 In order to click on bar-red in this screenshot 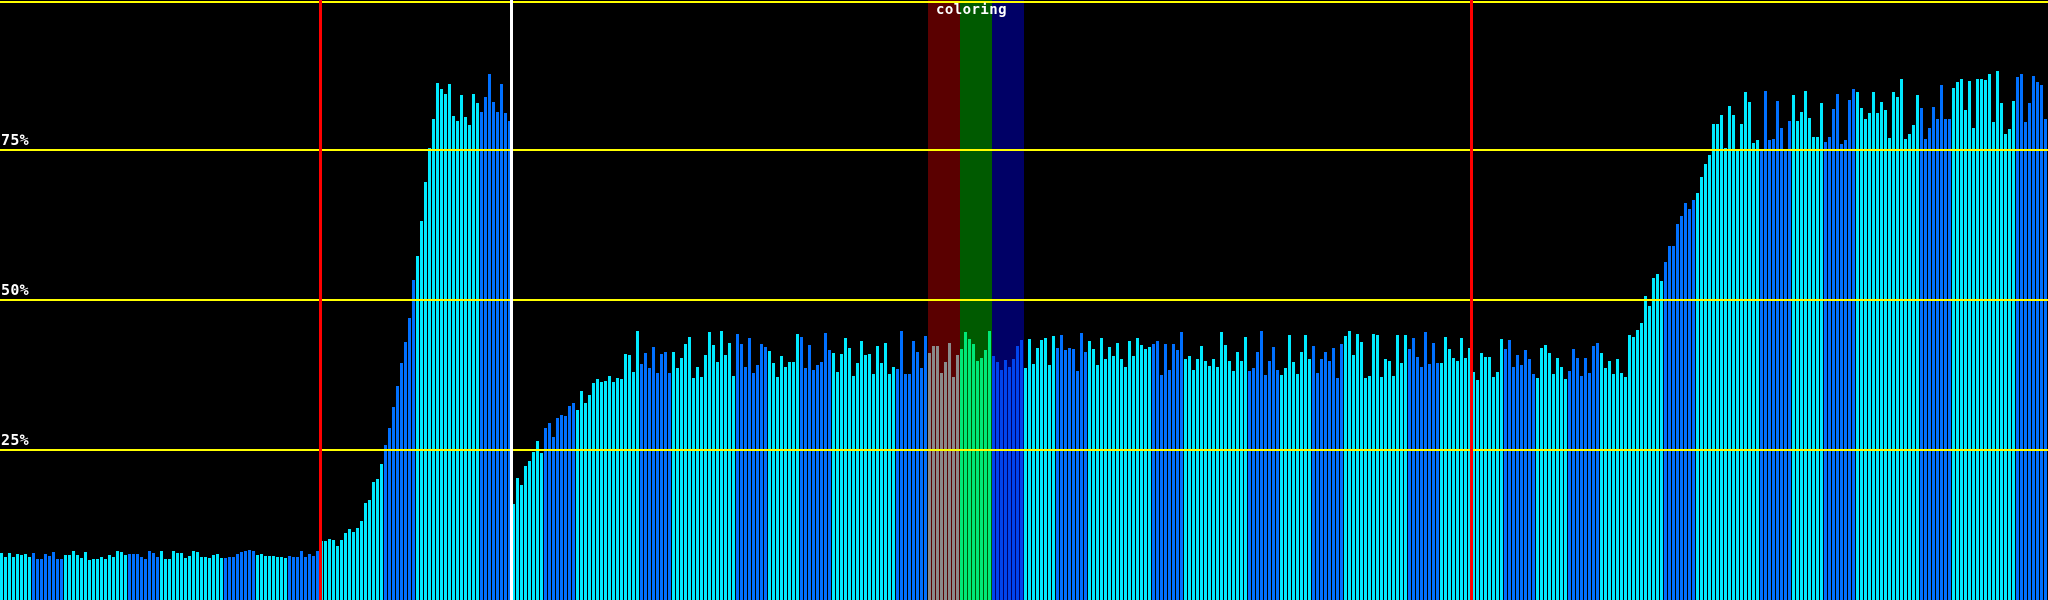, I will do `click(945, 480)`.